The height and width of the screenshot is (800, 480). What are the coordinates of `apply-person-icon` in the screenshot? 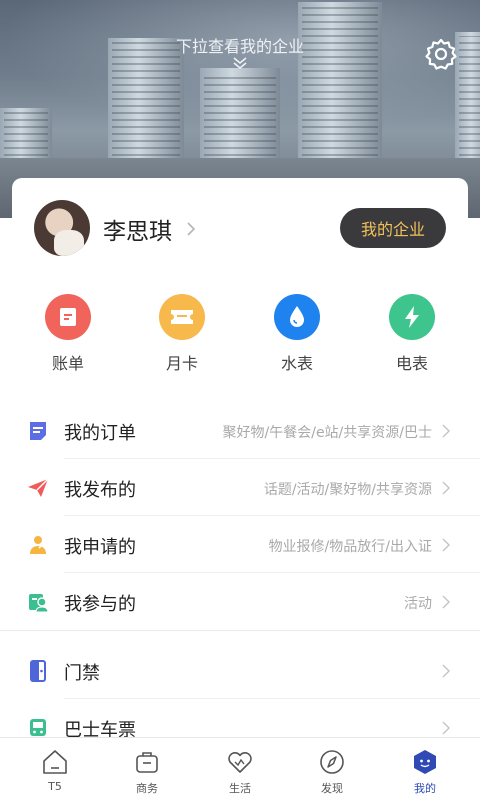 It's located at (38, 545).